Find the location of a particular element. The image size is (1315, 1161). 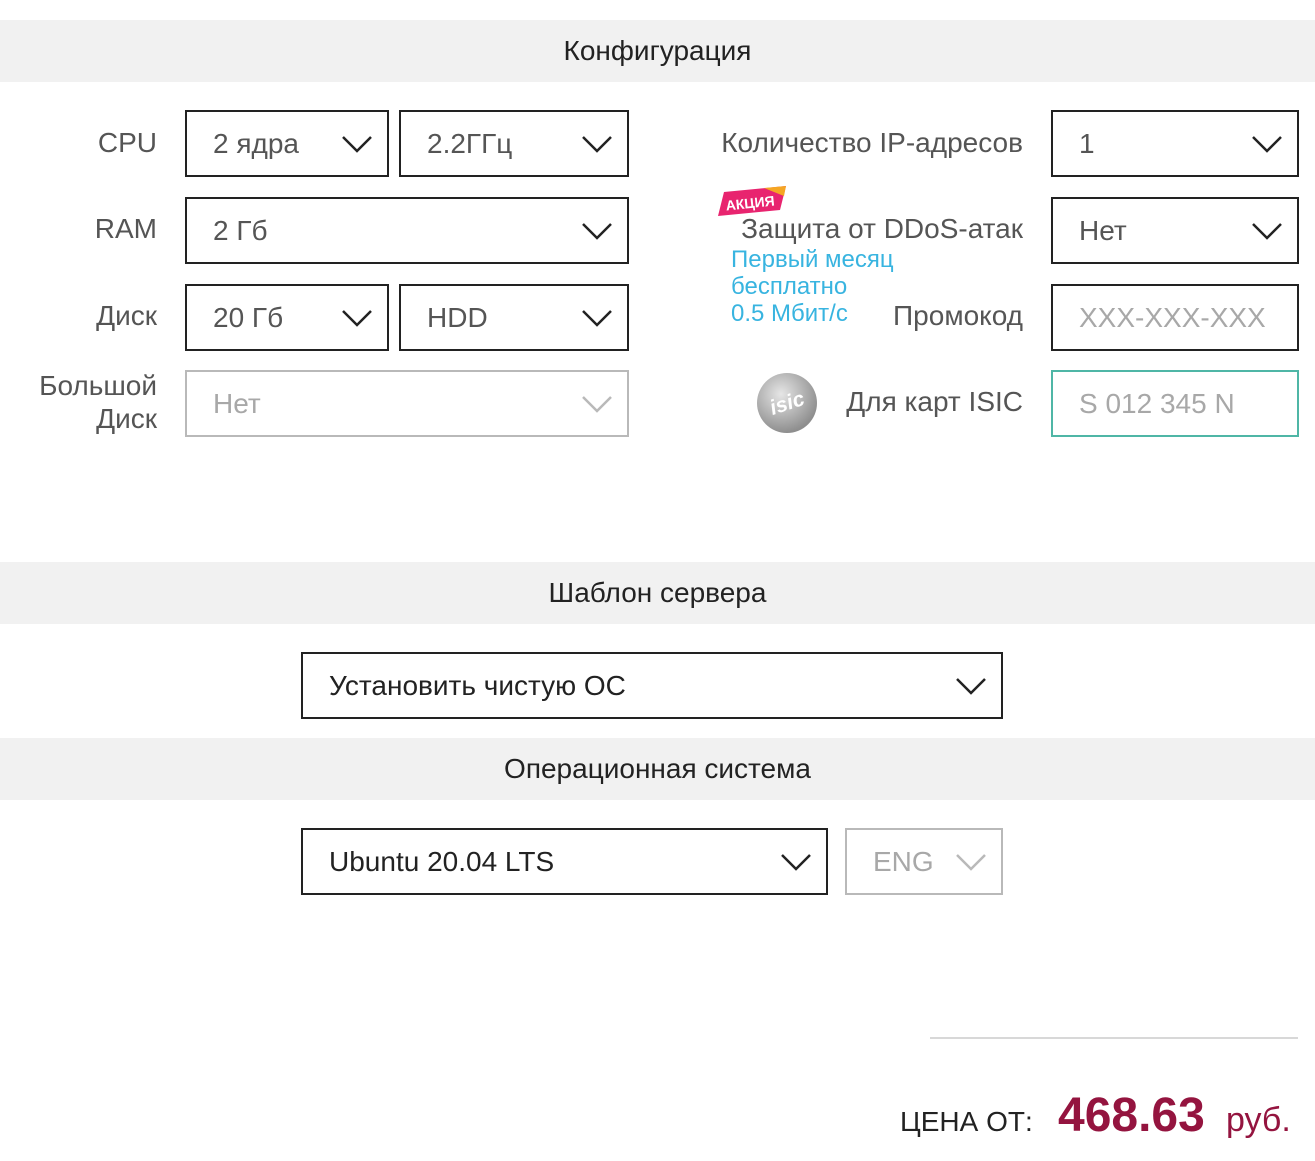

ram-select: 2 Гб is located at coordinates (407, 230).